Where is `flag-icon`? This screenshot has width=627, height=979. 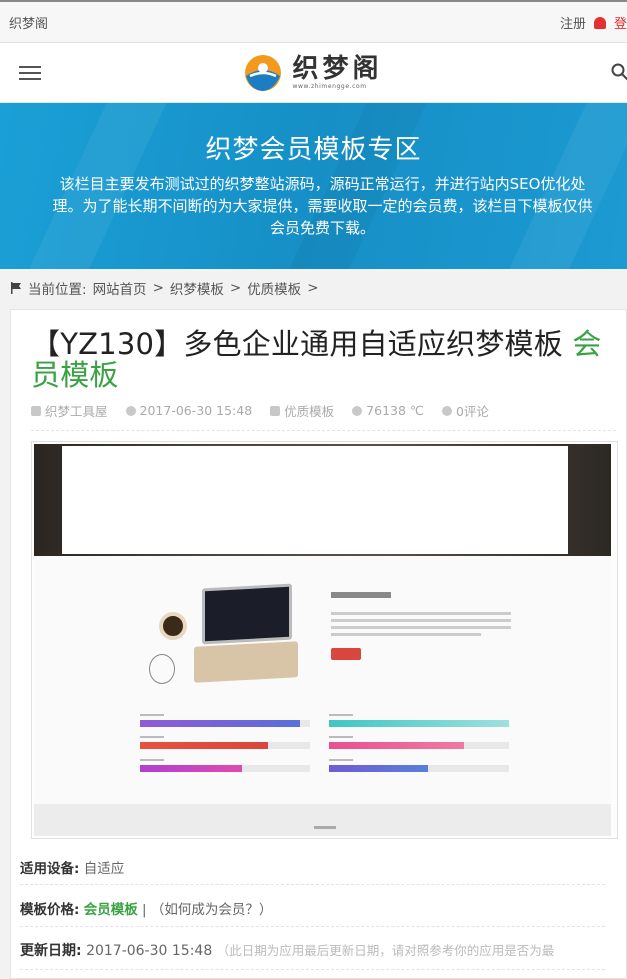
flag-icon is located at coordinates (16, 288).